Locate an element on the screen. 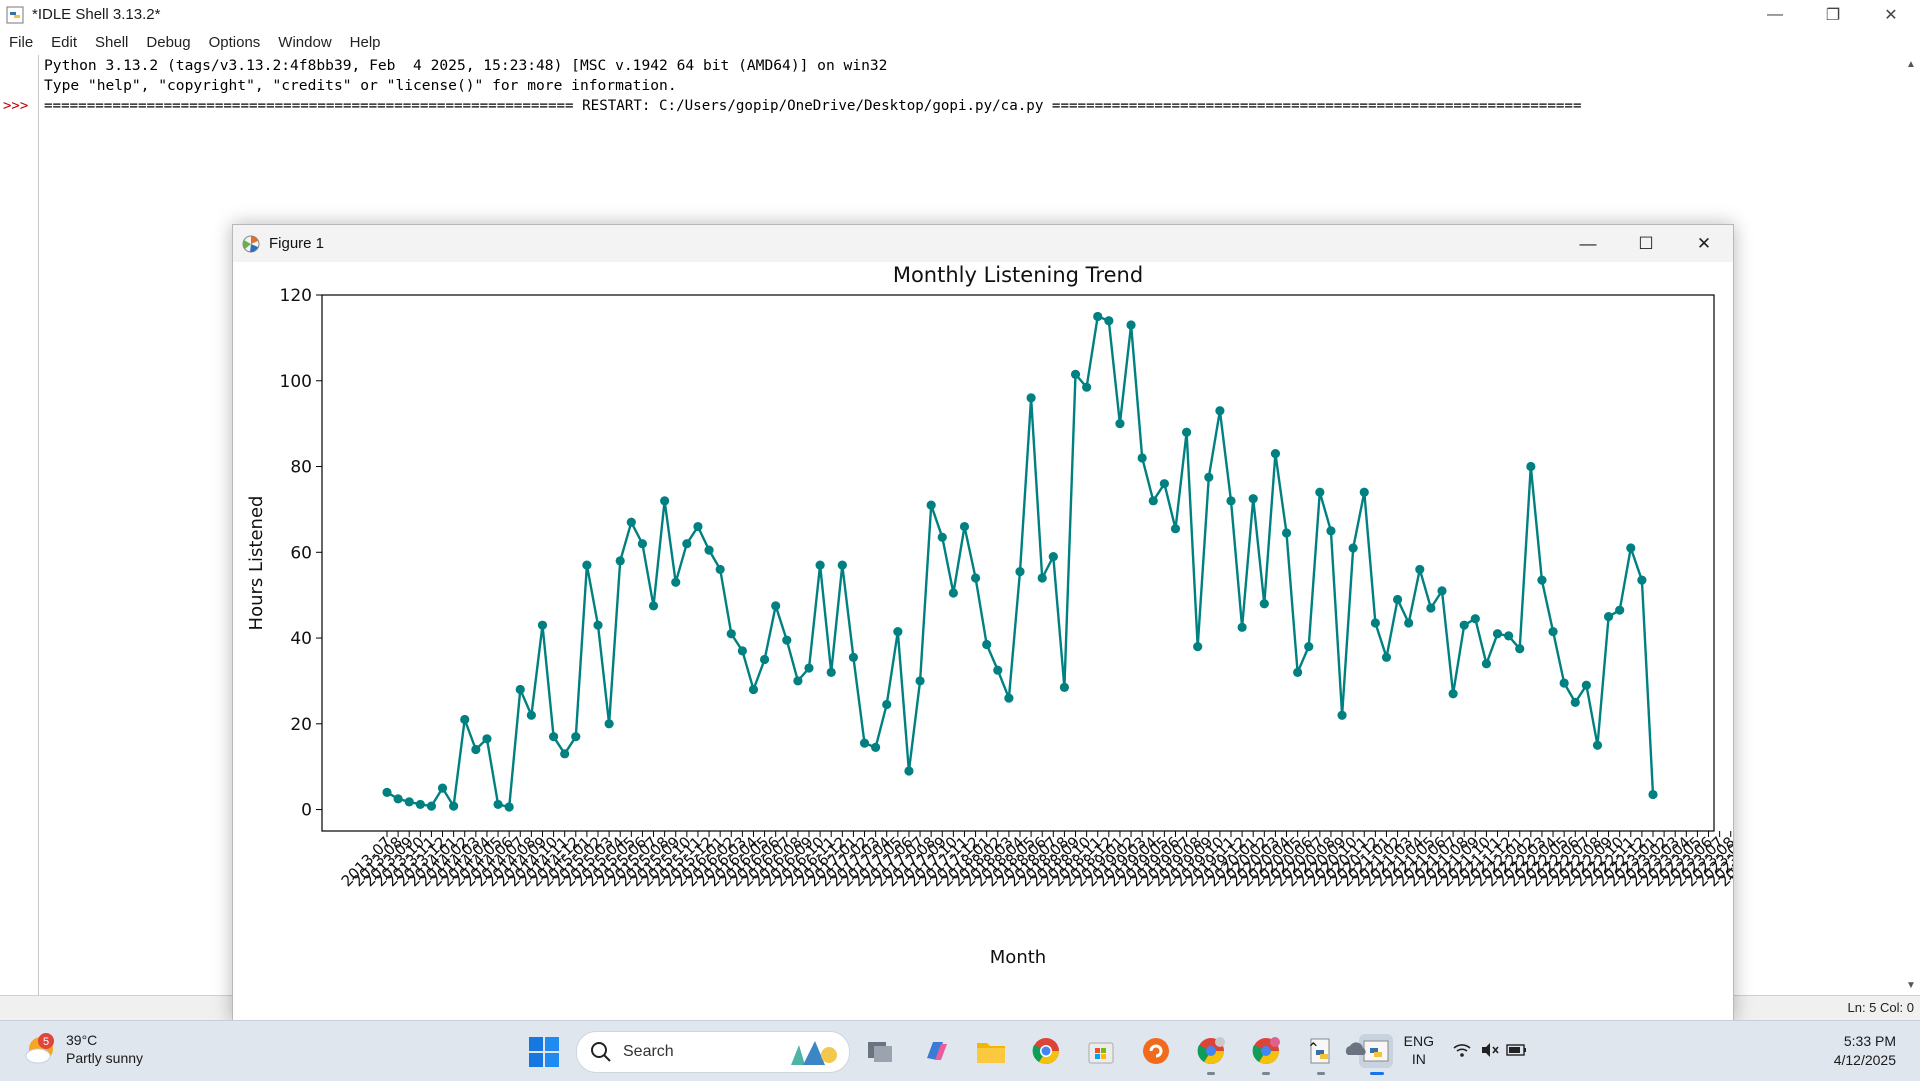 The height and width of the screenshot is (1081, 1920). chrome-profile-icon is located at coordinates (1211, 1051).